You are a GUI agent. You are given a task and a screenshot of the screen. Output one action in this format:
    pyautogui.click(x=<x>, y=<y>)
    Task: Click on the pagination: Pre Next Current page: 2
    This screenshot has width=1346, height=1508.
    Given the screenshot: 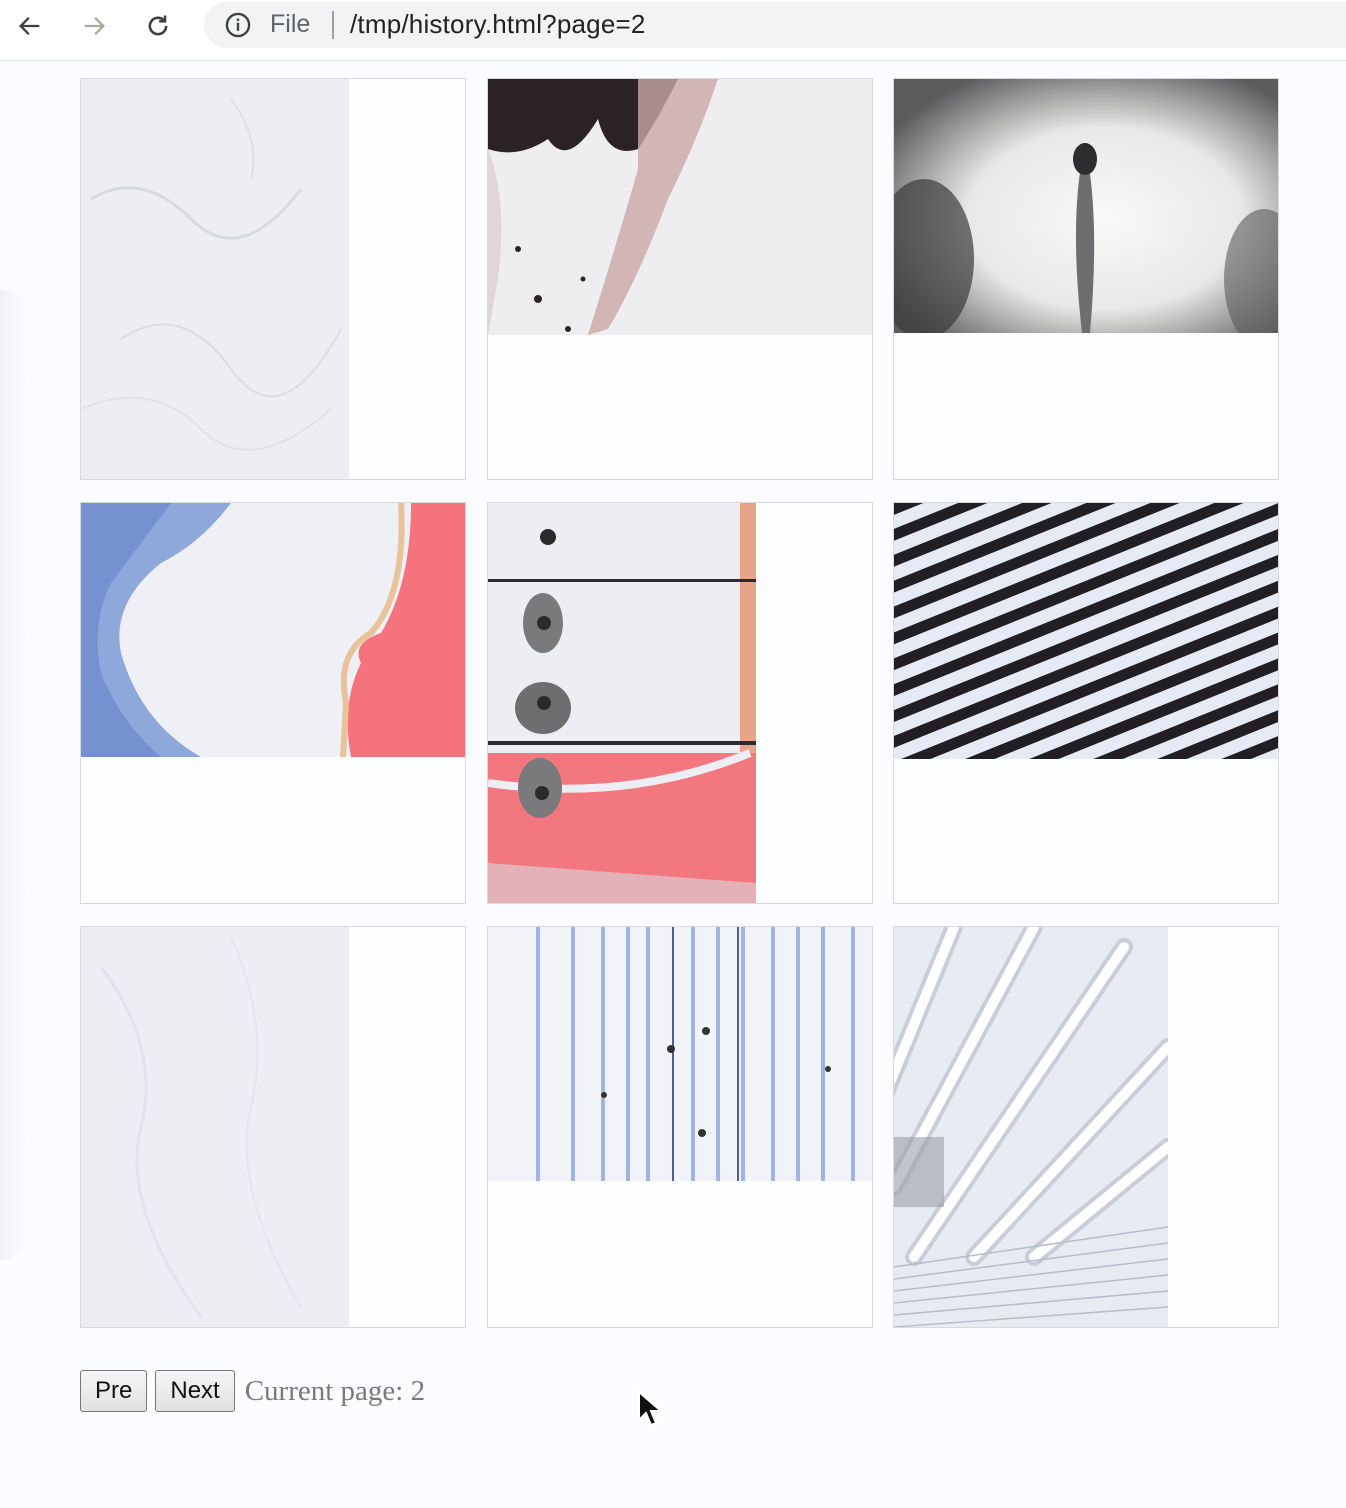 What is the action you would take?
    pyautogui.click(x=252, y=1391)
    